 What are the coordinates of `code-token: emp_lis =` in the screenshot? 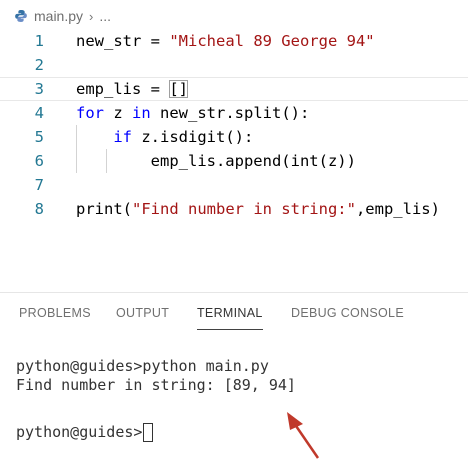 It's located at (123, 89).